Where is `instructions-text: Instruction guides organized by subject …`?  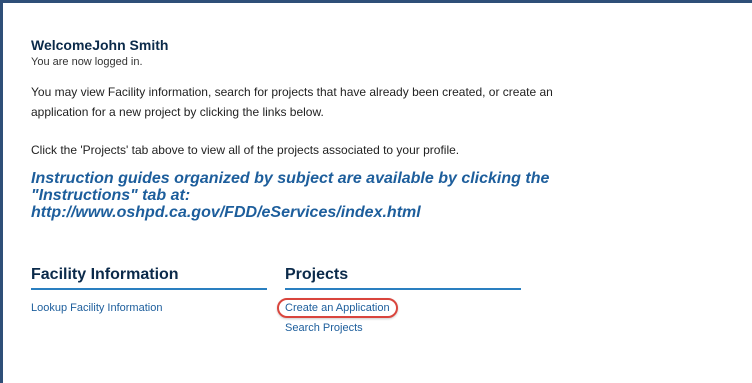 instructions-text: Instruction guides organized by subject … is located at coordinates (290, 187).